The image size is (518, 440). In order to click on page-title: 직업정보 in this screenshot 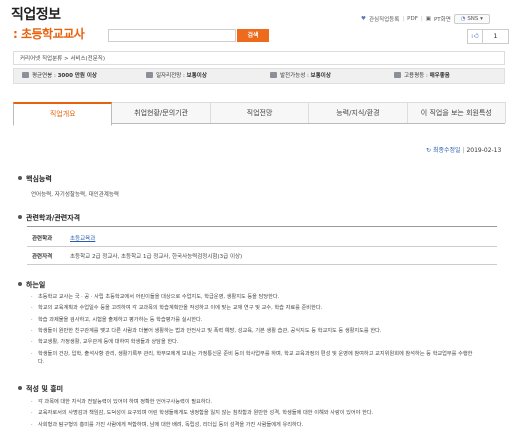, I will do `click(36, 15)`.